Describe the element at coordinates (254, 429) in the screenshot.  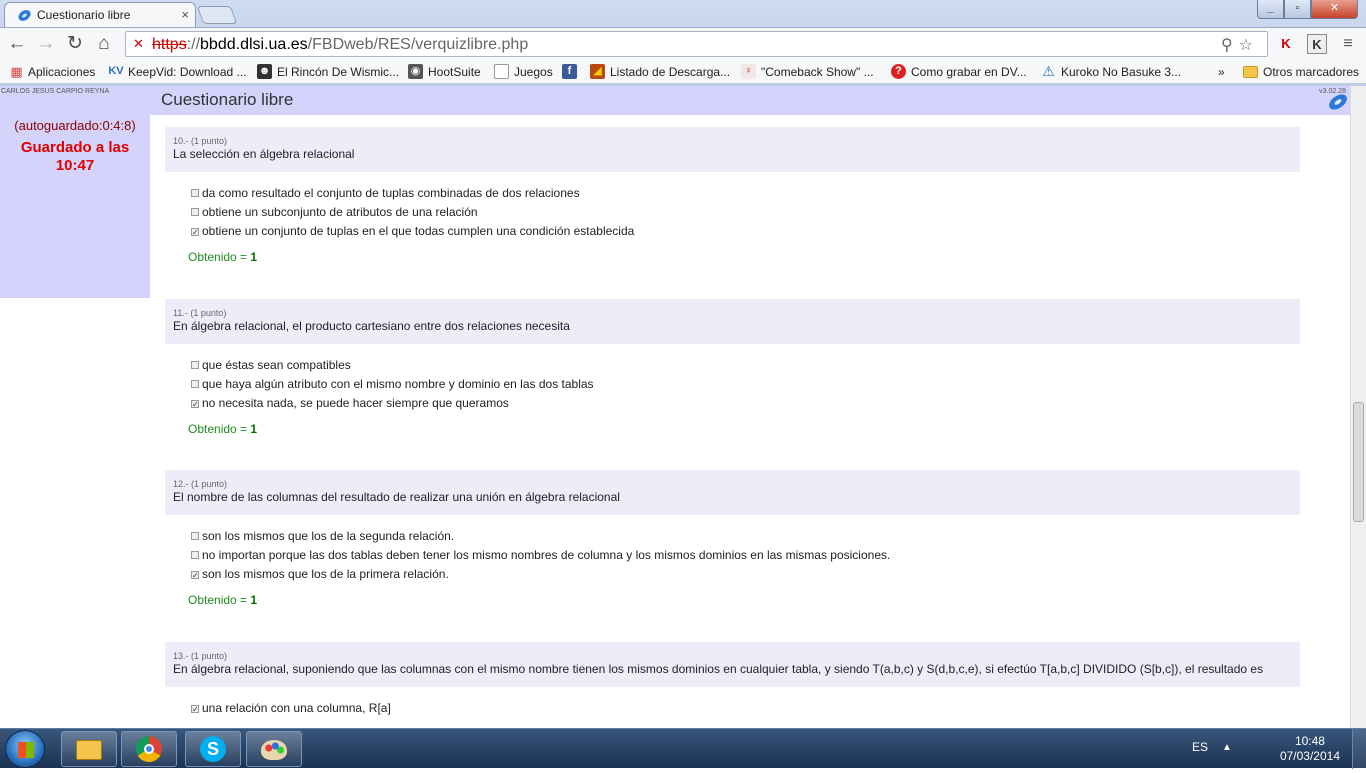
I see `score-value: 1` at that location.